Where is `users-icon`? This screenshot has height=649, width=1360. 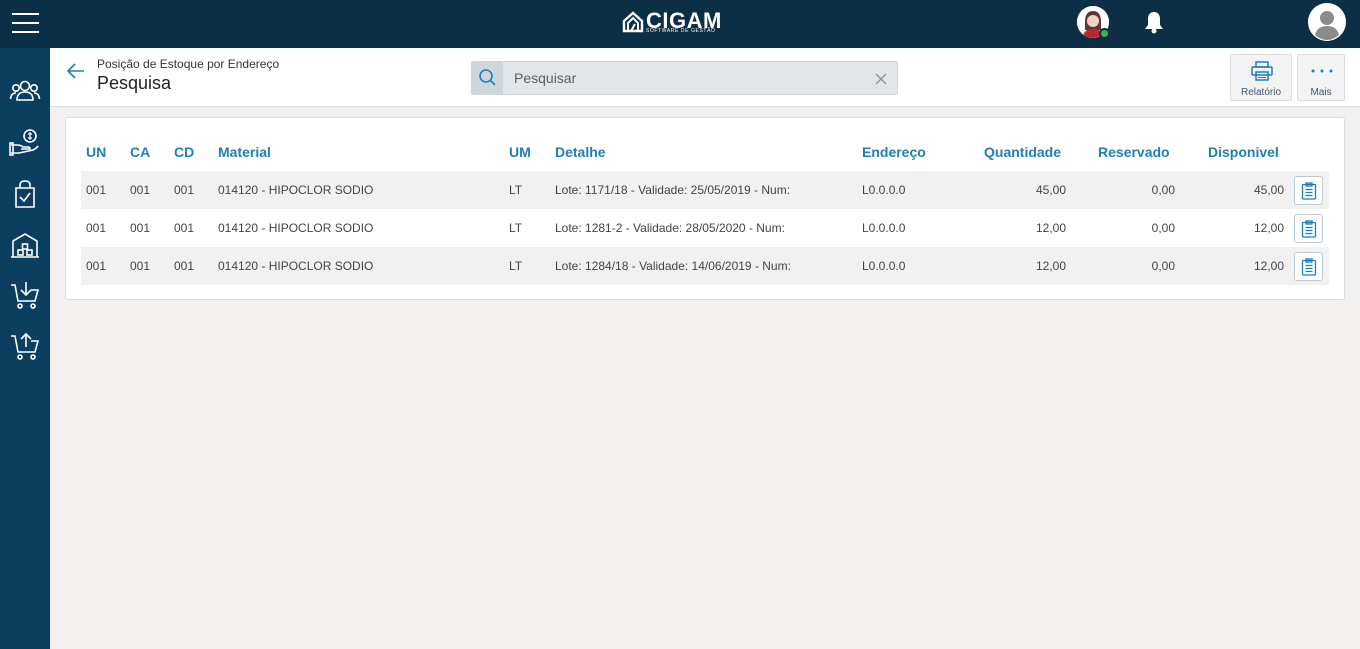
users-icon is located at coordinates (25, 91).